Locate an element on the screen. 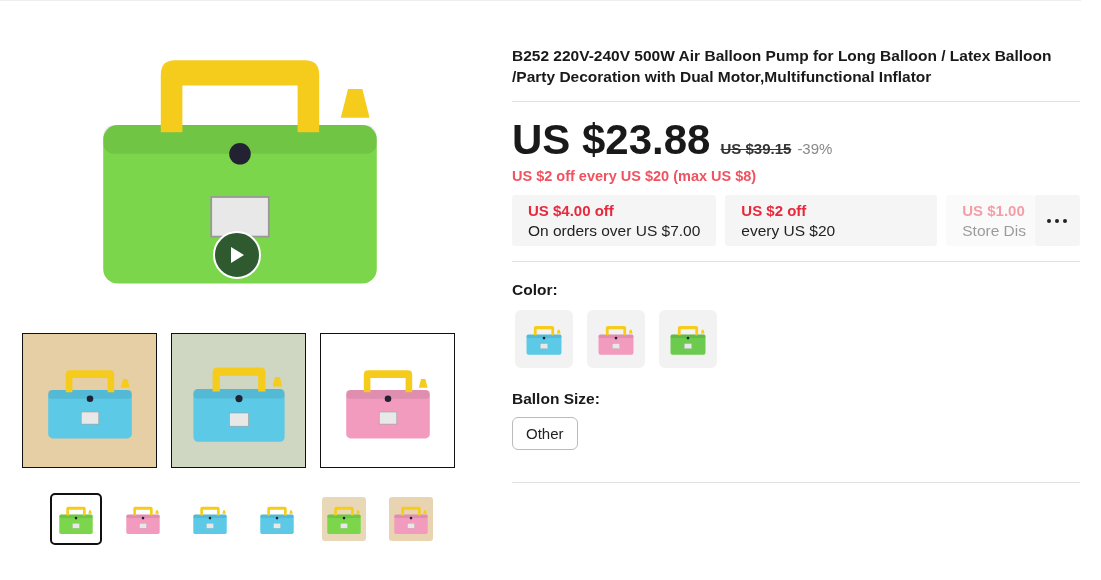 The image size is (1101, 580). original-price: US $39.15 is located at coordinates (756, 148).